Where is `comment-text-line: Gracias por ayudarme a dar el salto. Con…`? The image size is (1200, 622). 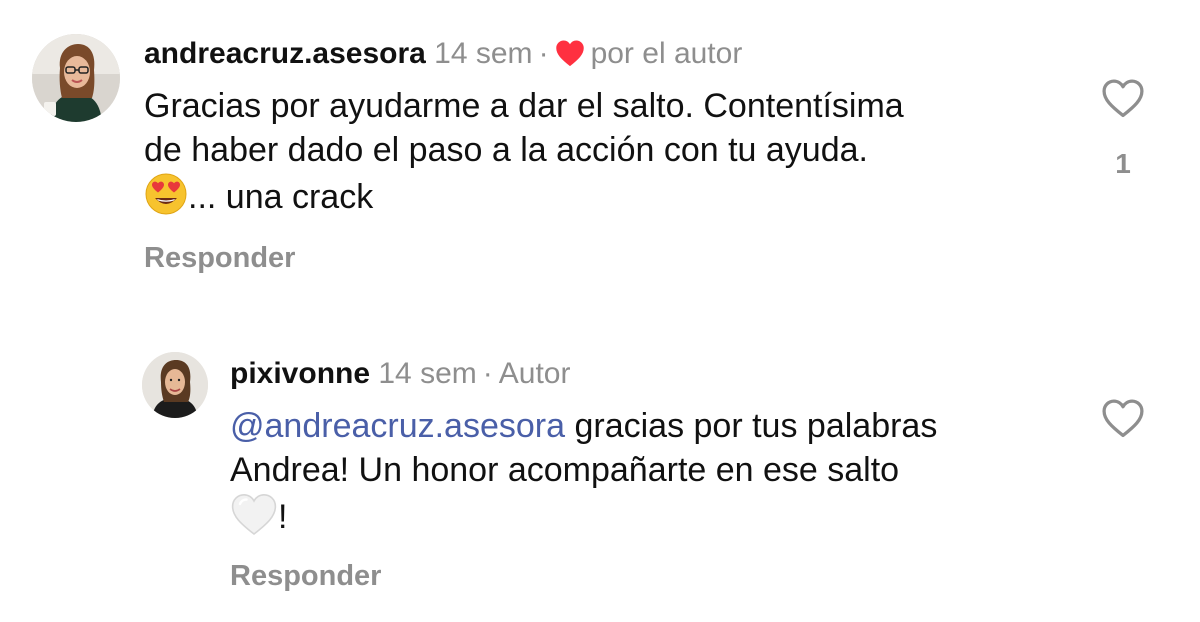 comment-text-line: Gracias por ayudarme a dar el salto. Con… is located at coordinates (524, 106).